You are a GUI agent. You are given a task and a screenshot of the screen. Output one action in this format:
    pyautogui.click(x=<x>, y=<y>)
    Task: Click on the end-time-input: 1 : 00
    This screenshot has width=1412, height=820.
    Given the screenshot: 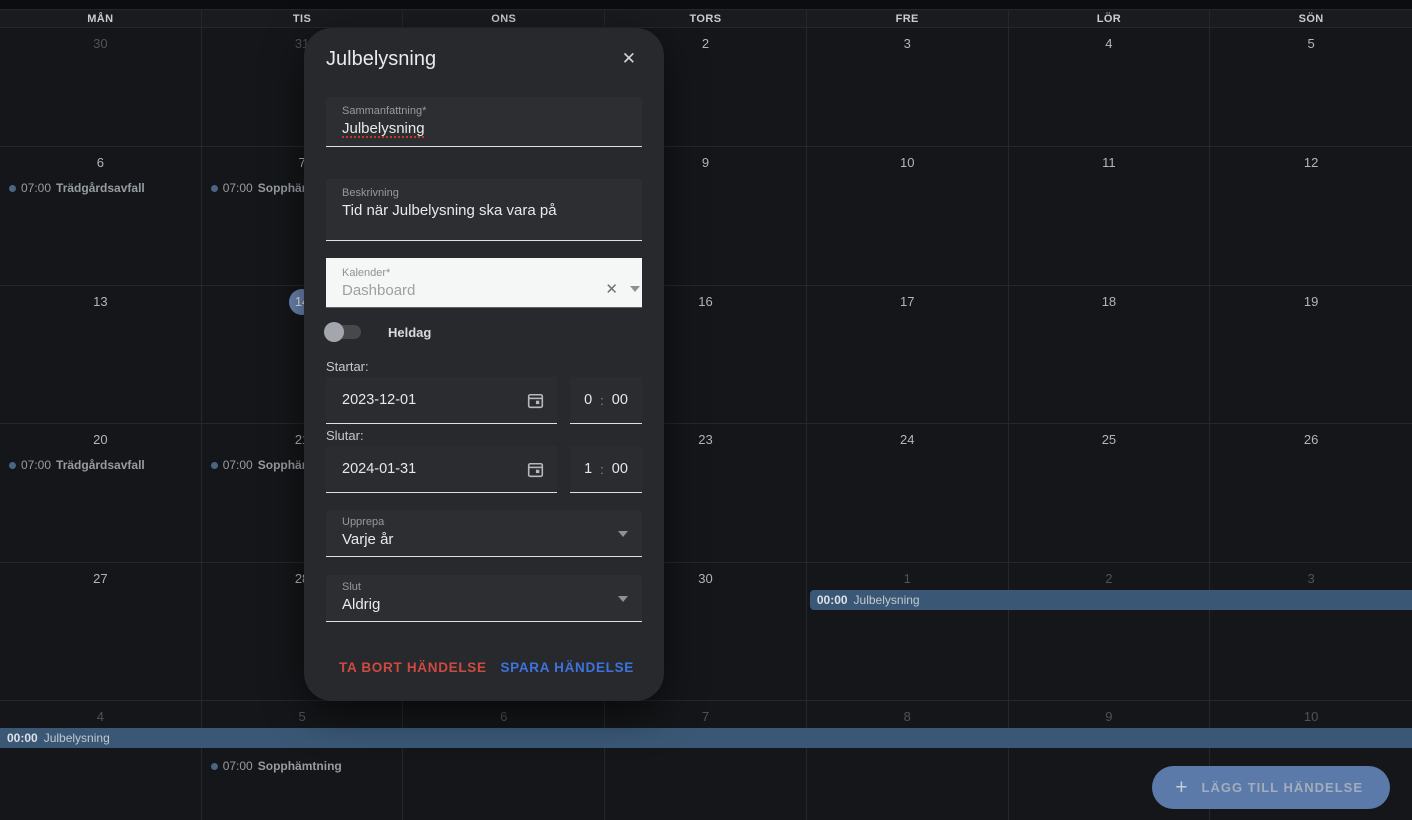 What is the action you would take?
    pyautogui.click(x=606, y=469)
    